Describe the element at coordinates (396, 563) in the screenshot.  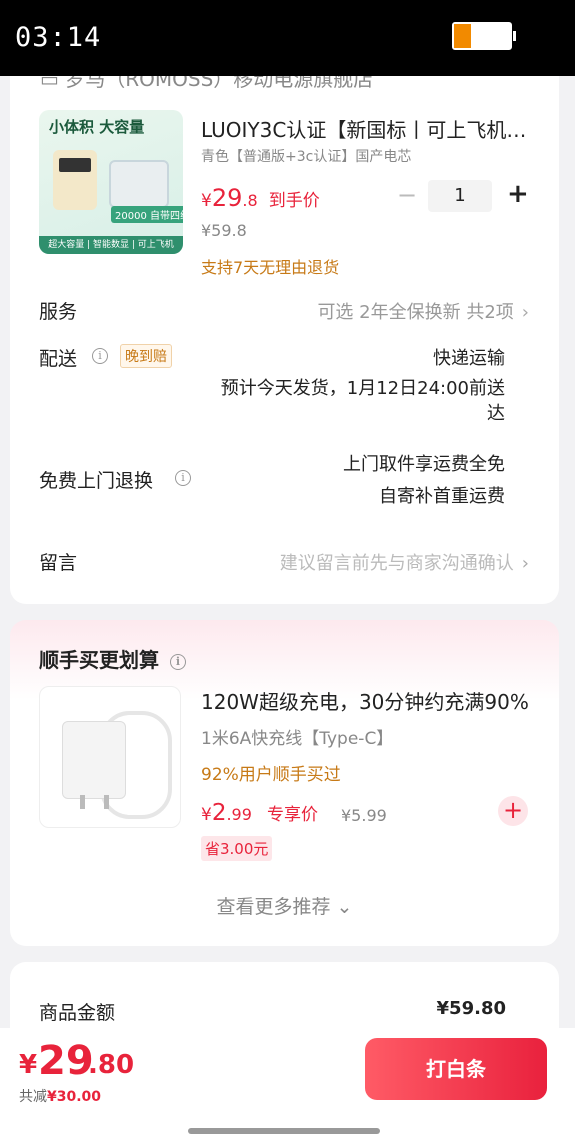
I see `message-placeholder: 建议留言前先与商家沟通确认` at that location.